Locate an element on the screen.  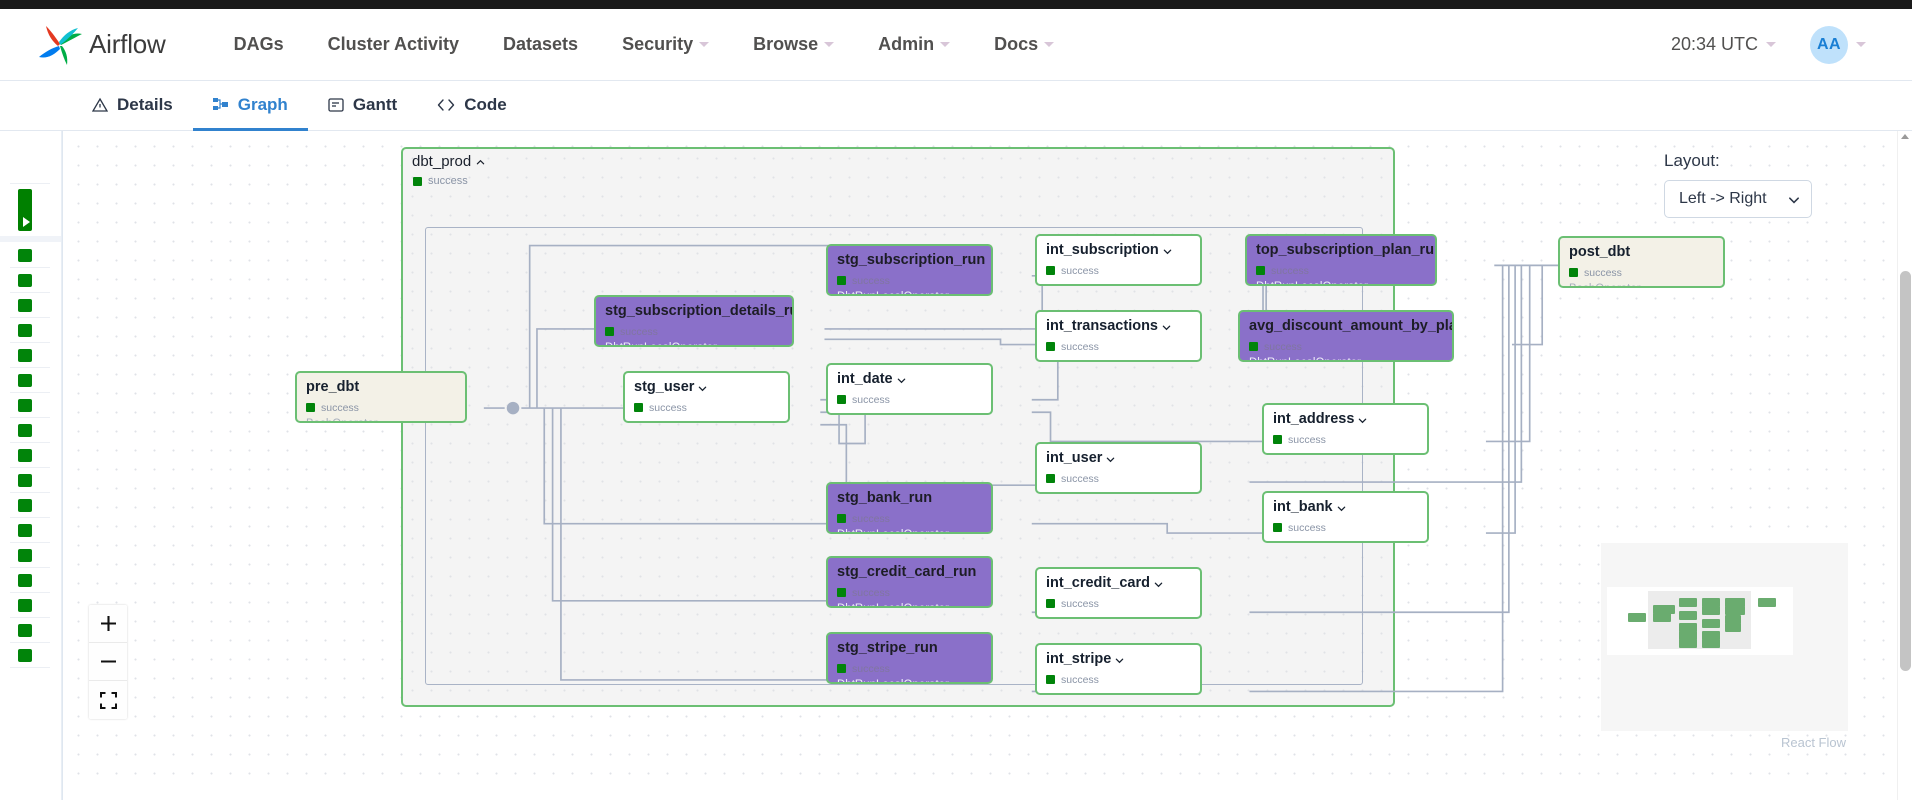
nav-item-security: Security is located at coordinates (665, 44).